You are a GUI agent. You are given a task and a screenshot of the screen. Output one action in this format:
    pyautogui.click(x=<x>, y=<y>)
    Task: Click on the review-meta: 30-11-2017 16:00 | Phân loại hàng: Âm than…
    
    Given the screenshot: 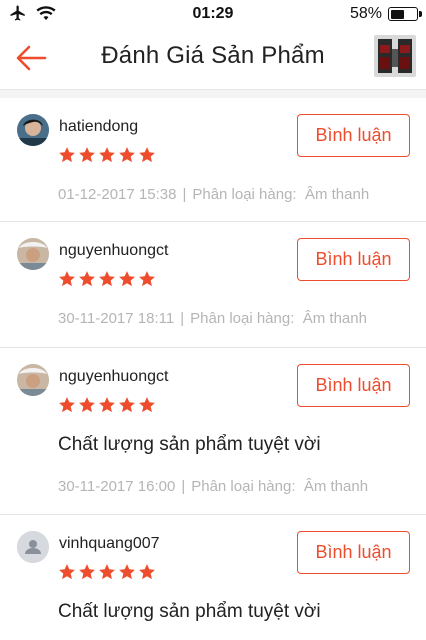 What is the action you would take?
    pyautogui.click(x=213, y=486)
    